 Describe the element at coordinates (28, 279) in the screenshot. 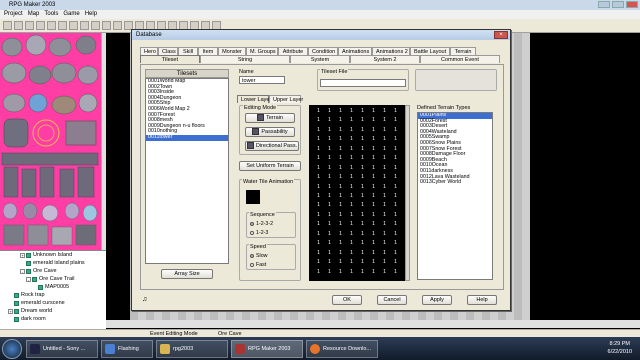

I see `expander: -` at that location.